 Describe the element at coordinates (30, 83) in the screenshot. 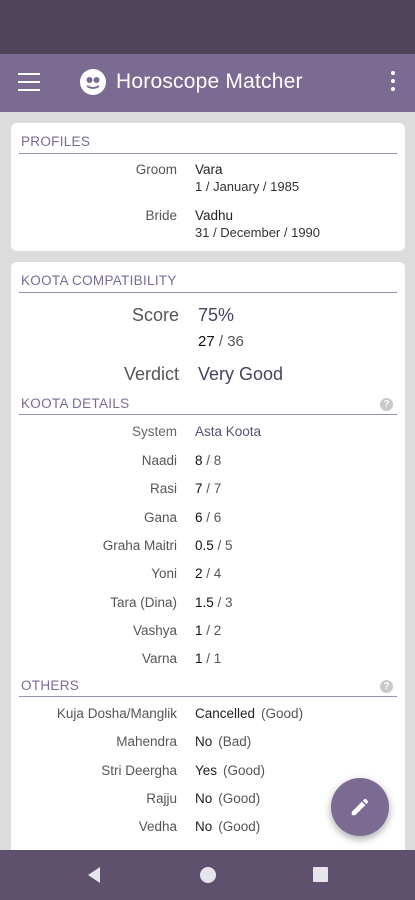

I see `hamburger-menu-icon` at that location.